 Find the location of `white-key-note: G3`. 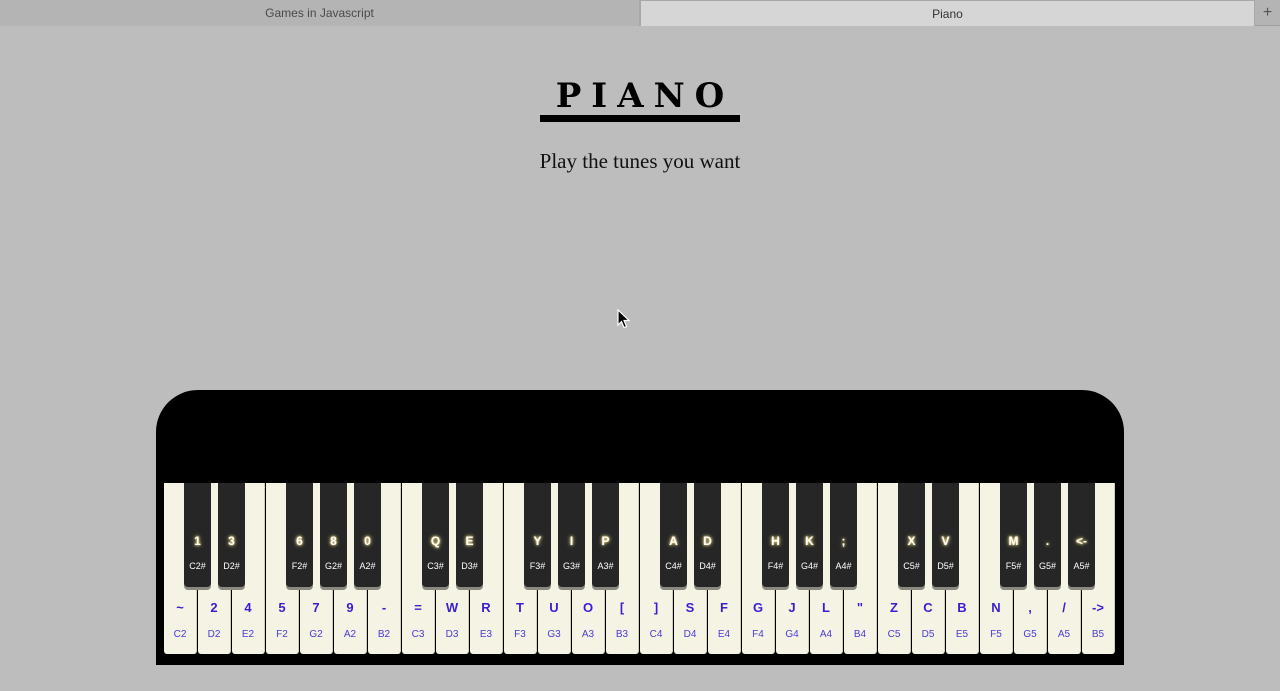

white-key-note: G3 is located at coordinates (554, 634).